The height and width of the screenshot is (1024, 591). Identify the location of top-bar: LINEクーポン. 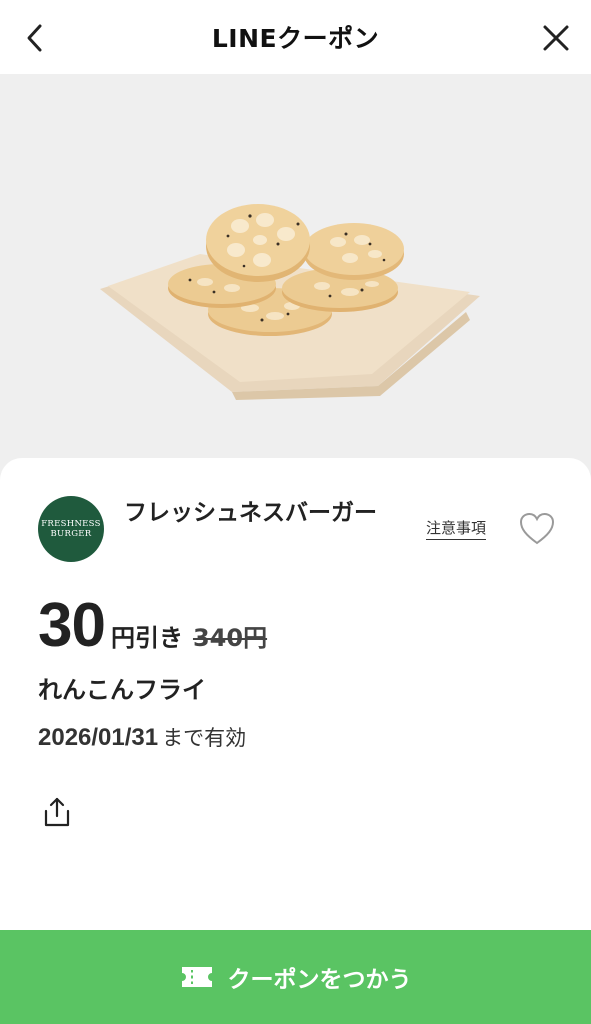
(295, 37).